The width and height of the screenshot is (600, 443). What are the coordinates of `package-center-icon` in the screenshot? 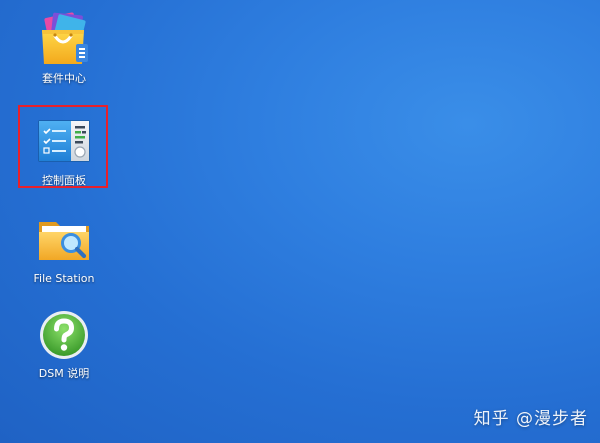 It's located at (64, 40).